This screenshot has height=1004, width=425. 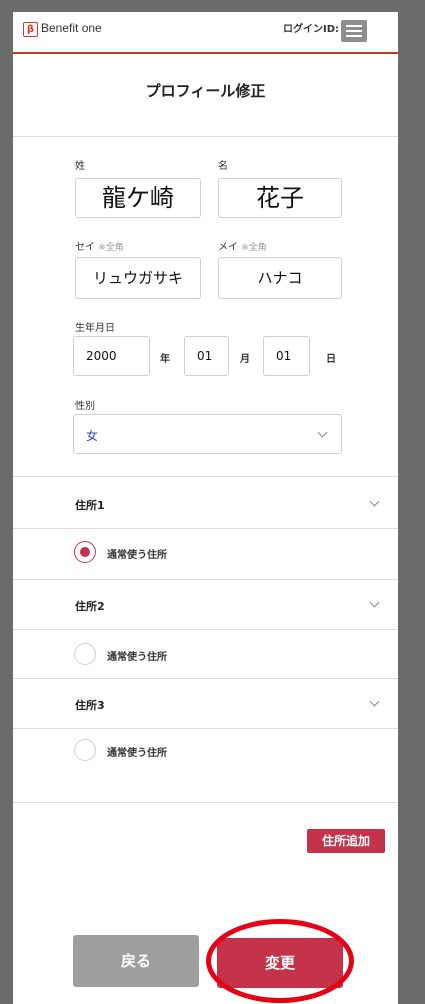 I want to click on gender-value: 女, so click(x=92, y=436).